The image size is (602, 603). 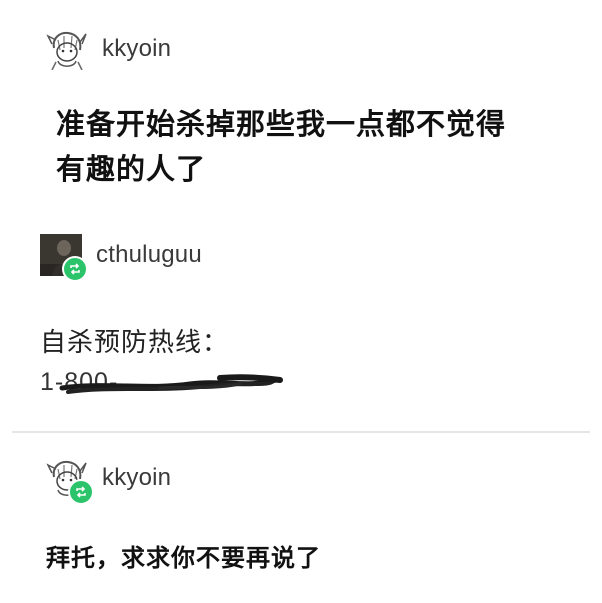 I want to click on post-2-header: cthuluguu, so click(x=121, y=258).